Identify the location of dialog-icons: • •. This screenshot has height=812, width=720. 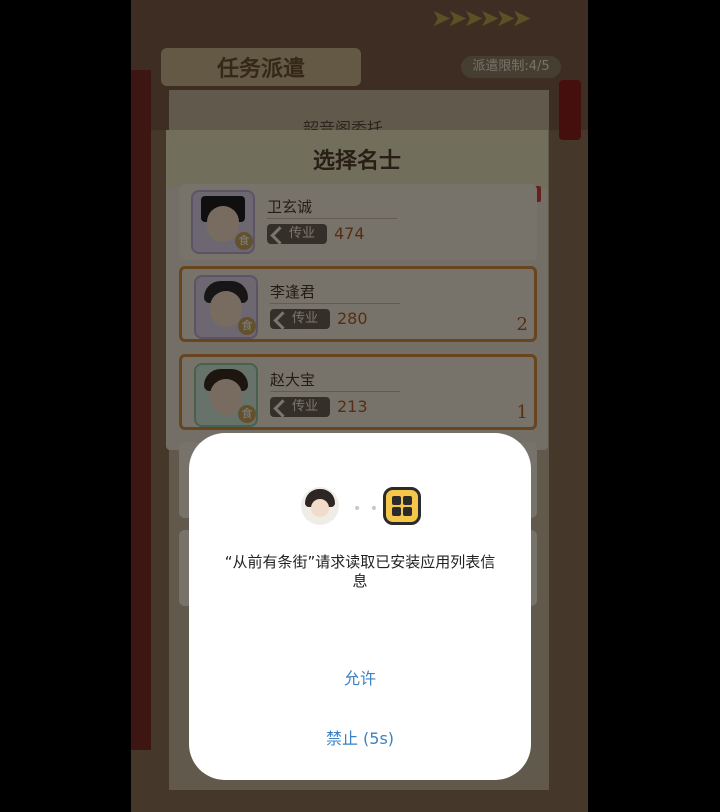
(360, 507).